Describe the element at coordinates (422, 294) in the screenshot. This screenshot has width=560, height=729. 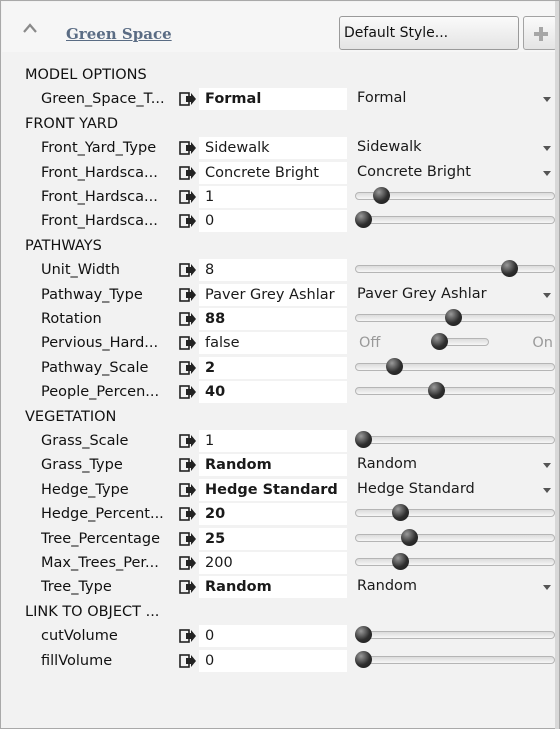
I see `dropdown-selected-value: Paver Grey Ashlar` at that location.